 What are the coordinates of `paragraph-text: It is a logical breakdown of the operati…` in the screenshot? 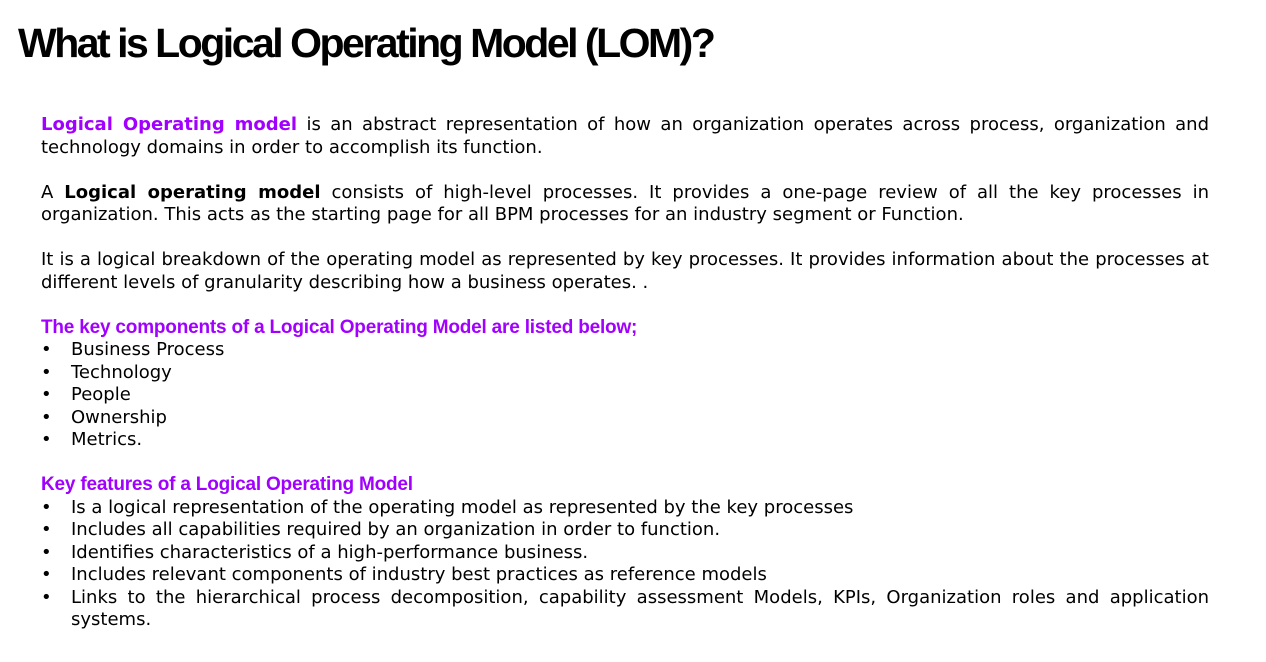 It's located at (625, 271).